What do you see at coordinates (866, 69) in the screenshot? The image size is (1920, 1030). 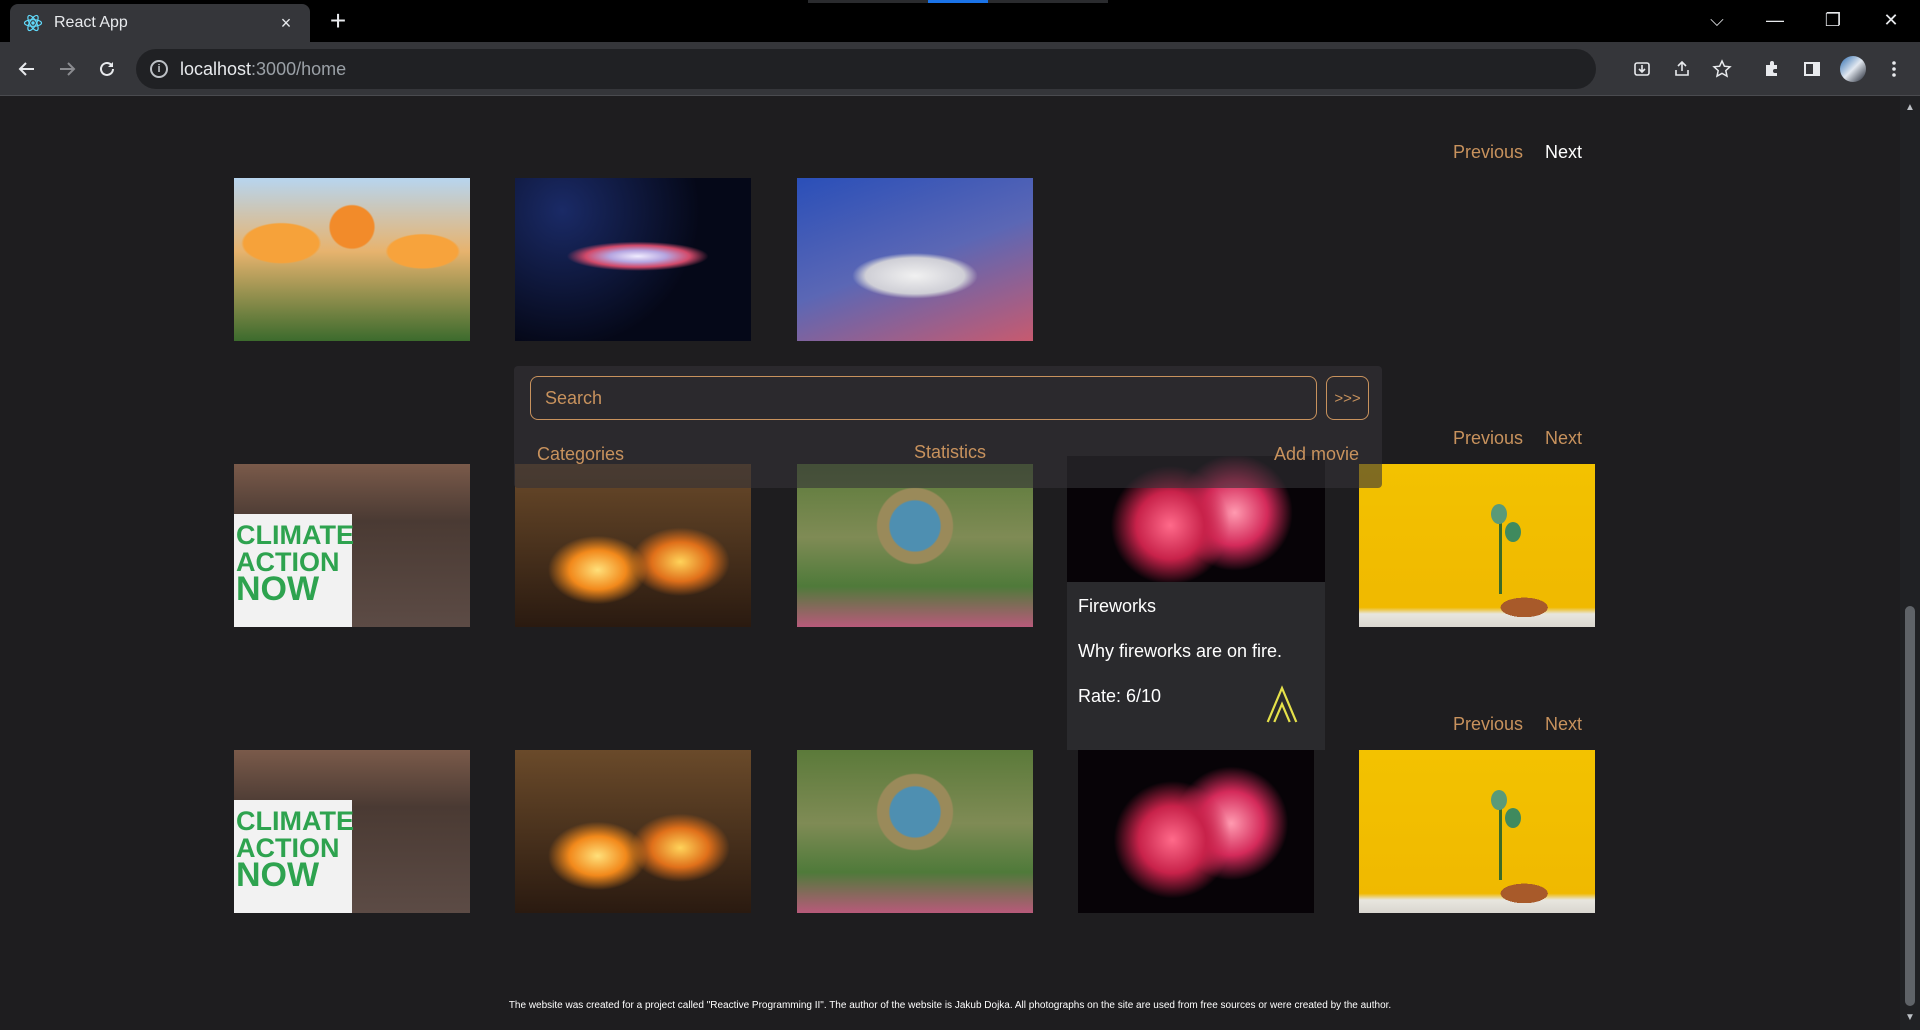 I see `address-bar: i localhost:3000/home` at bounding box center [866, 69].